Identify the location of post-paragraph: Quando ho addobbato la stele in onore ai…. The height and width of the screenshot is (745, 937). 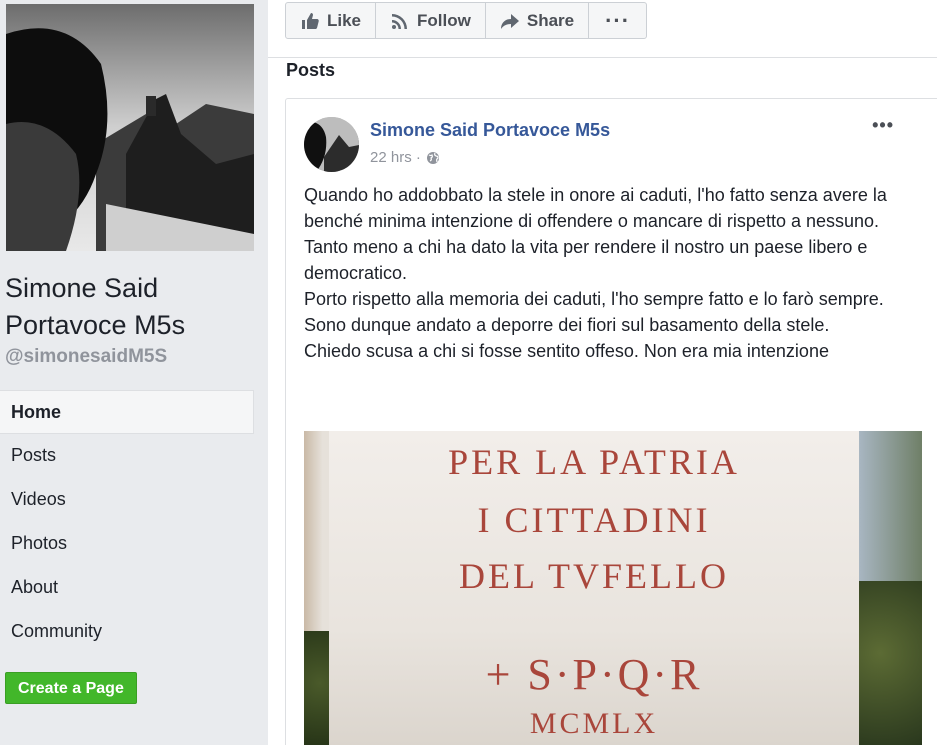
(595, 208).